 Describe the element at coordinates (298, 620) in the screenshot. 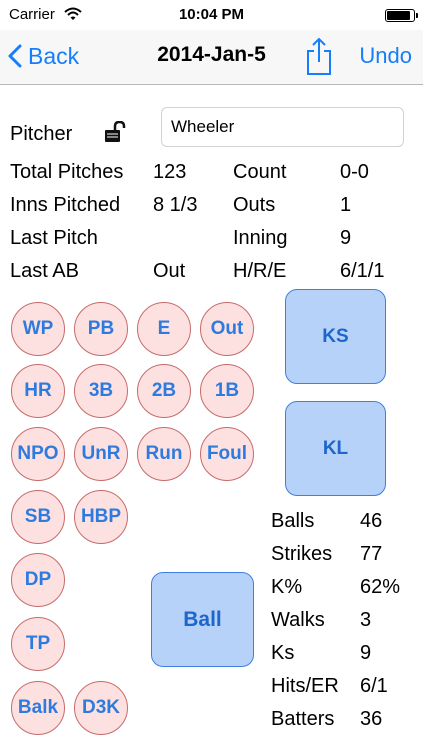

I see `walks-label: Walks` at that location.